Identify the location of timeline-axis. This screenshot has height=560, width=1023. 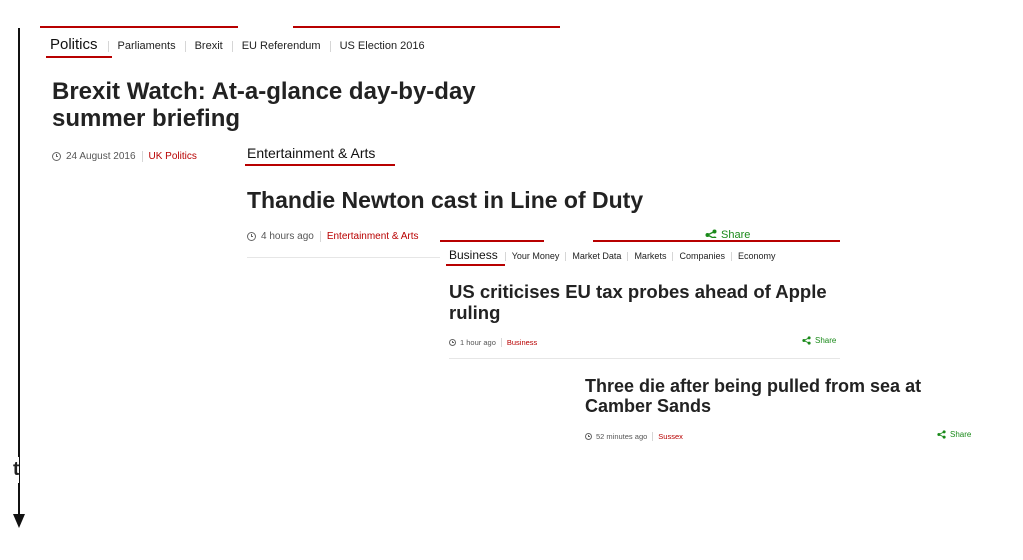
(19, 273).